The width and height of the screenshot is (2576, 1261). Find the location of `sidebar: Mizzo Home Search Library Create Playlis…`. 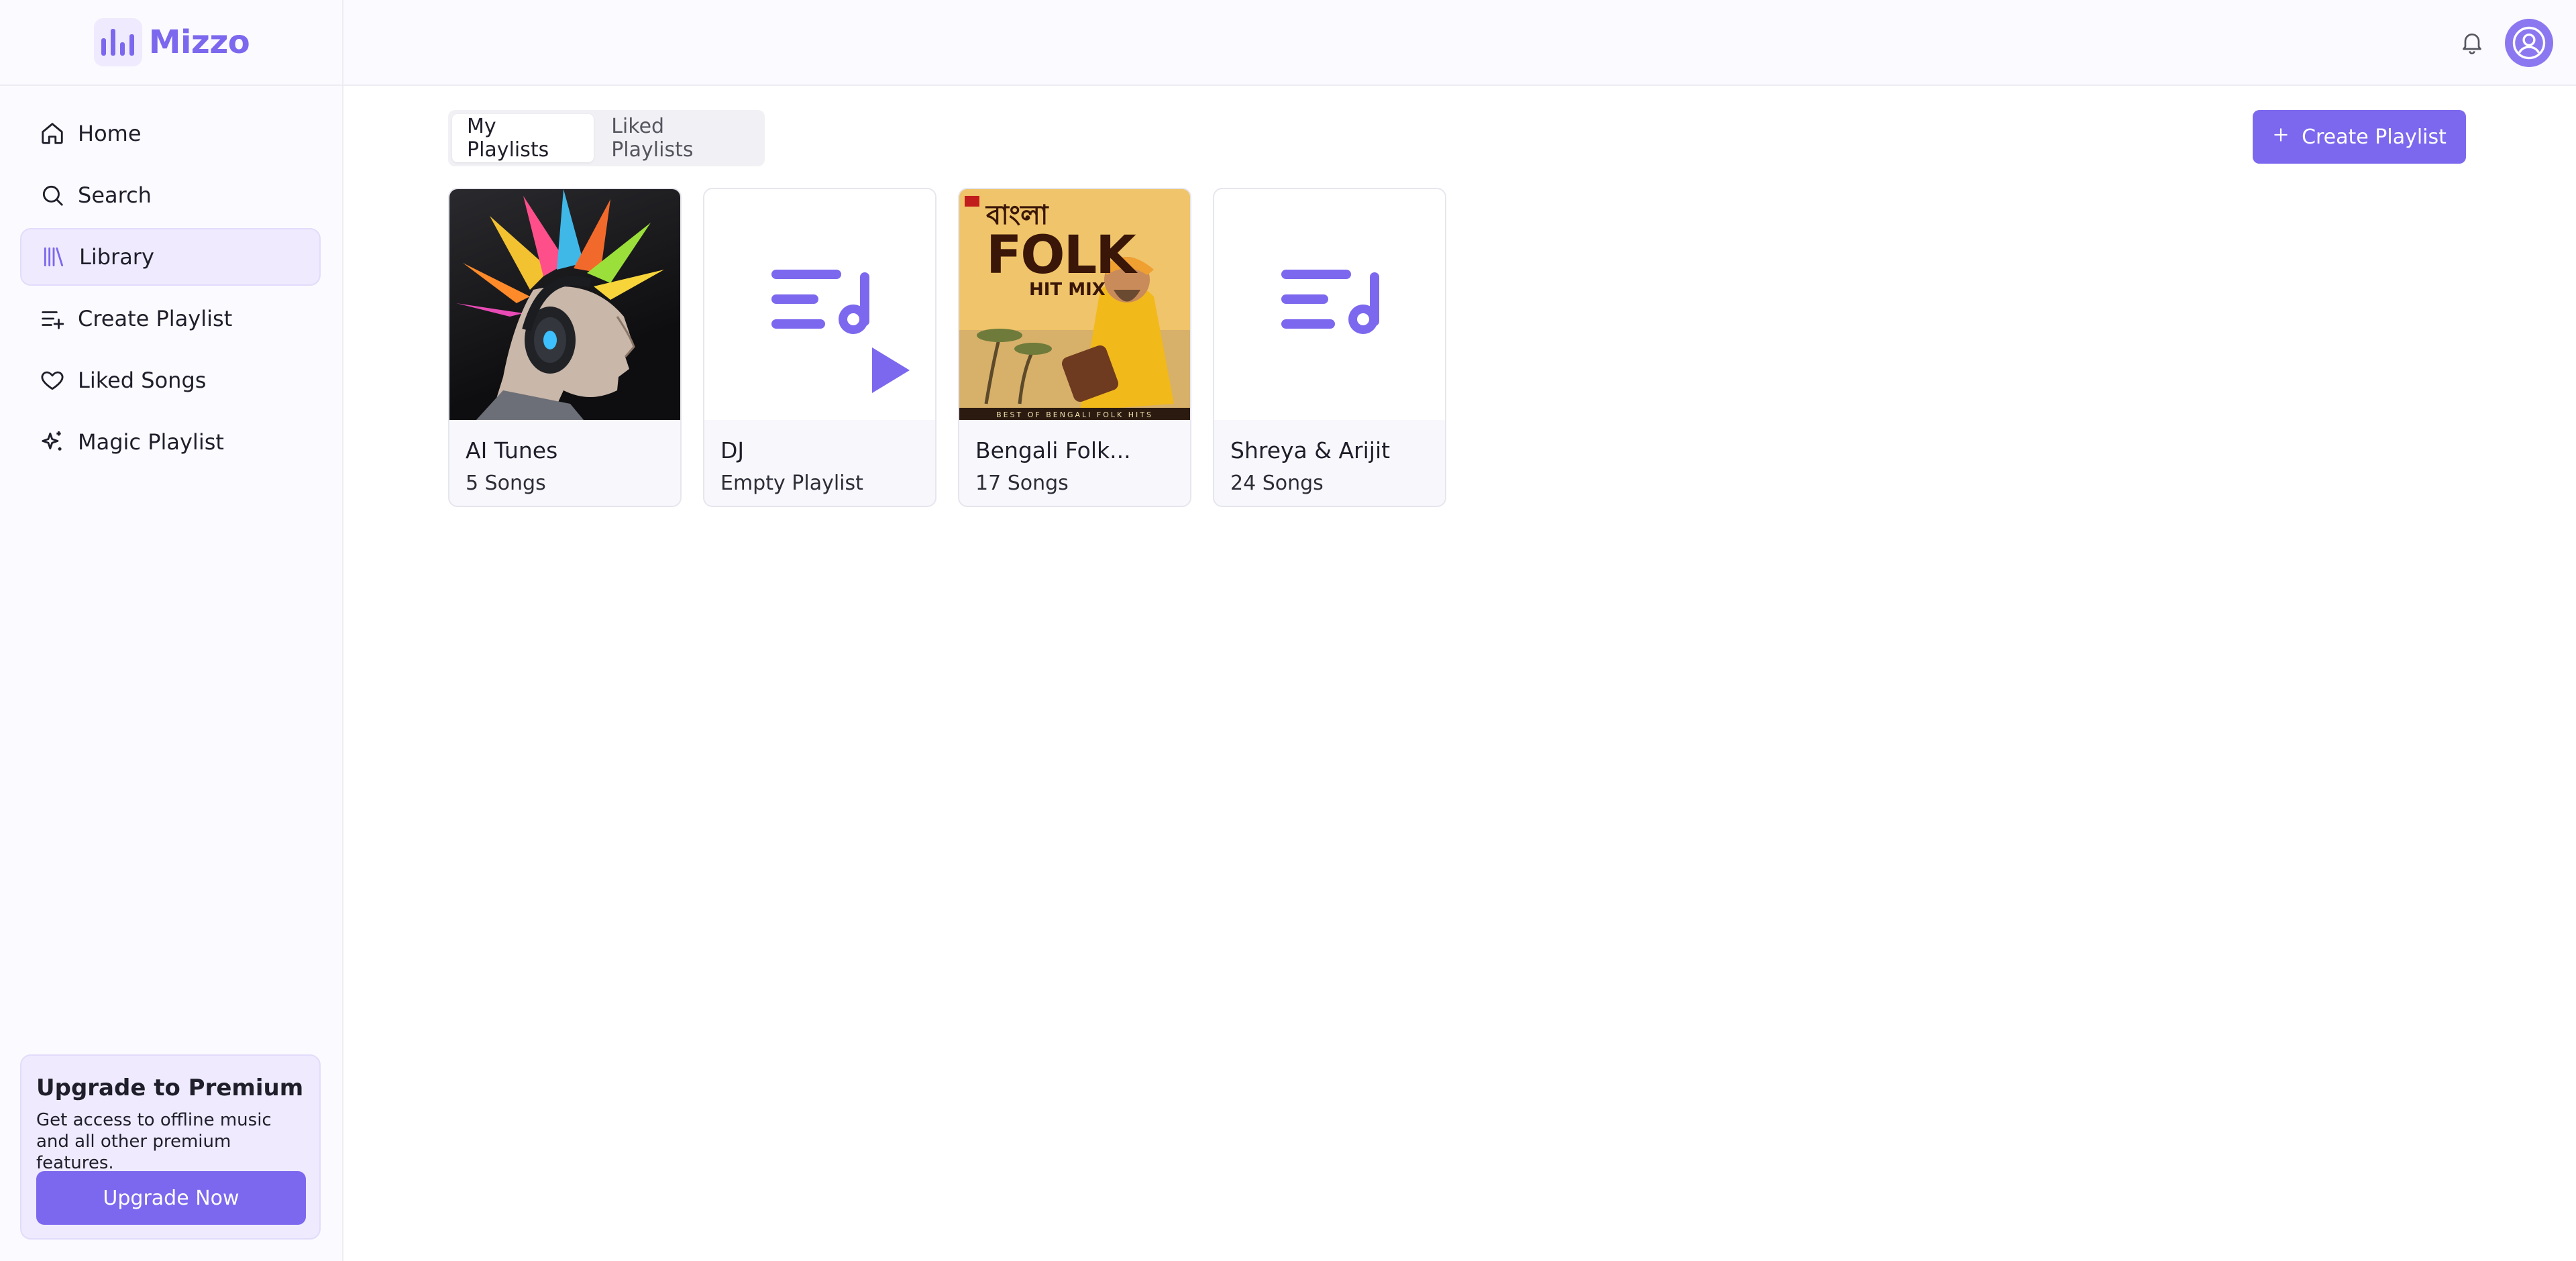

sidebar: Mizzo Home Search Library Create Playlis… is located at coordinates (171, 630).